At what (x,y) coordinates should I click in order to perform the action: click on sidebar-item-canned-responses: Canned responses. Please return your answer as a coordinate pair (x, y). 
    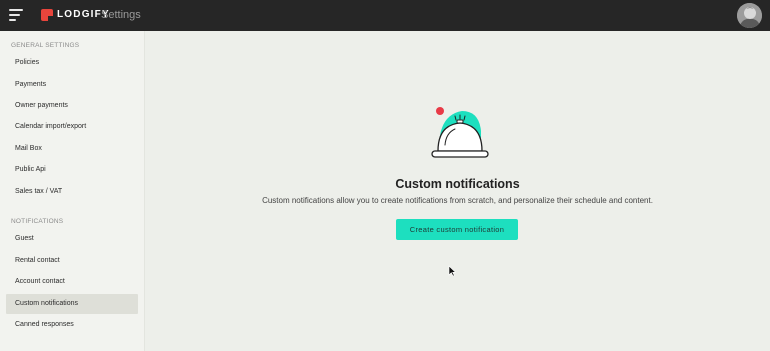
    Looking at the image, I should click on (72, 325).